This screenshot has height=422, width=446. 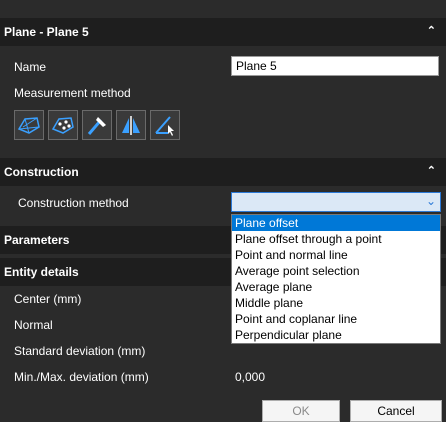 I want to click on ok-button: OK, so click(x=301, y=411).